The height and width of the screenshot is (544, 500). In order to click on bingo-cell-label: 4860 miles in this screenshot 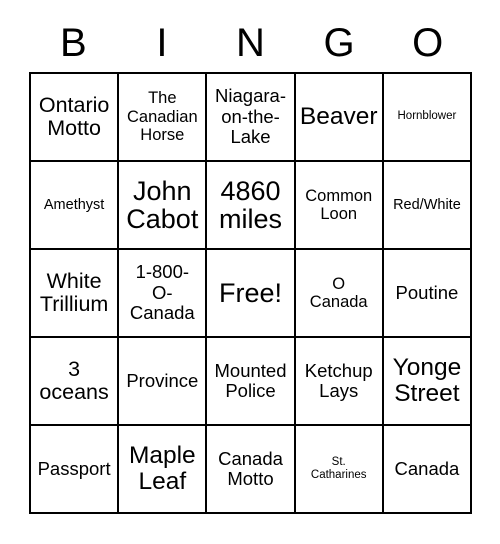, I will do `click(251, 204)`.